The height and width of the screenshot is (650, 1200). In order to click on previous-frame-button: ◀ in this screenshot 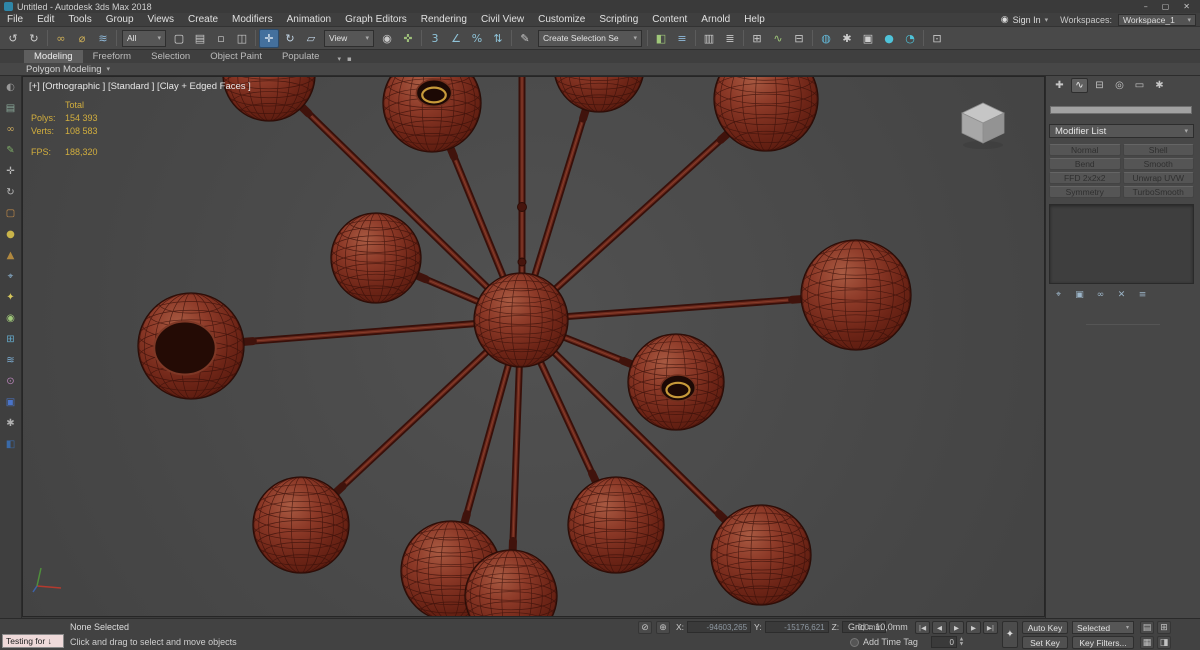, I will do `click(939, 627)`.